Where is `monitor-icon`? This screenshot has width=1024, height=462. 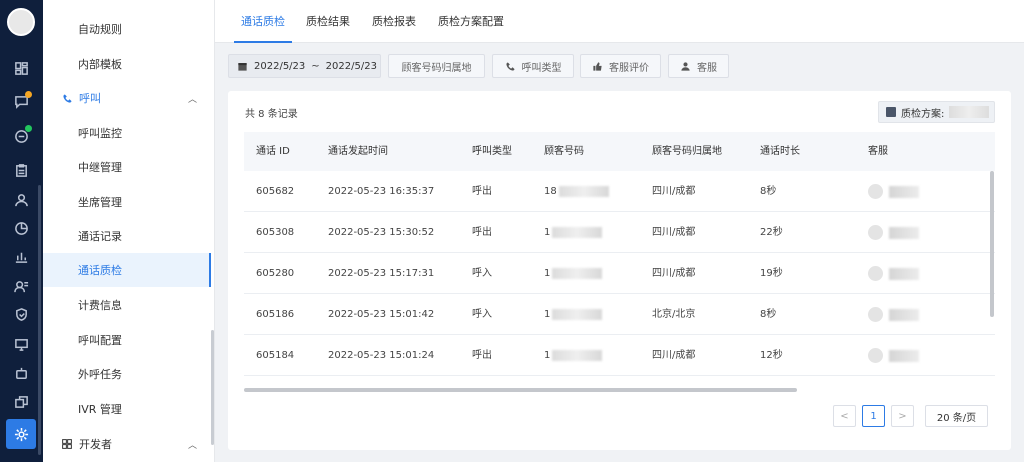 monitor-icon is located at coordinates (21, 344).